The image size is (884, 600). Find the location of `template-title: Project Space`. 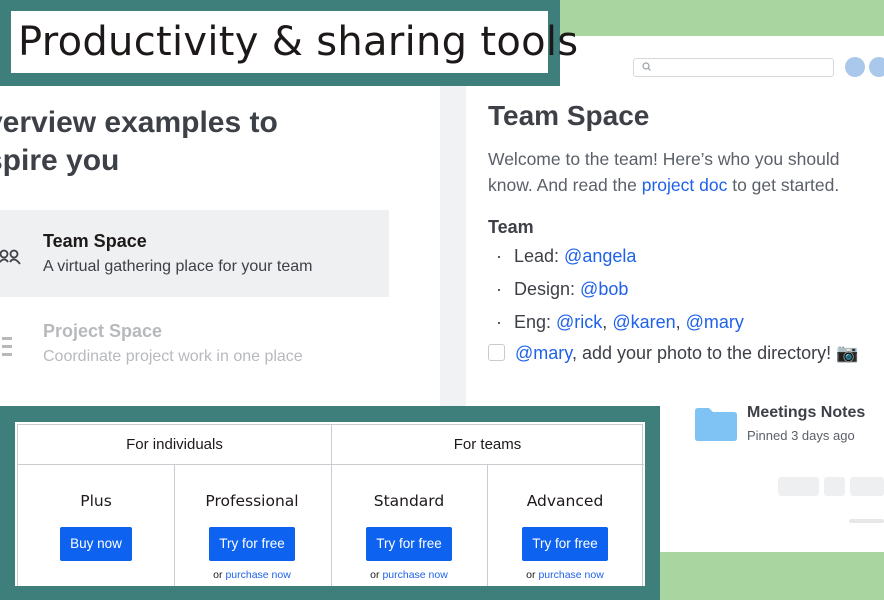

template-title: Project Space is located at coordinates (103, 331).